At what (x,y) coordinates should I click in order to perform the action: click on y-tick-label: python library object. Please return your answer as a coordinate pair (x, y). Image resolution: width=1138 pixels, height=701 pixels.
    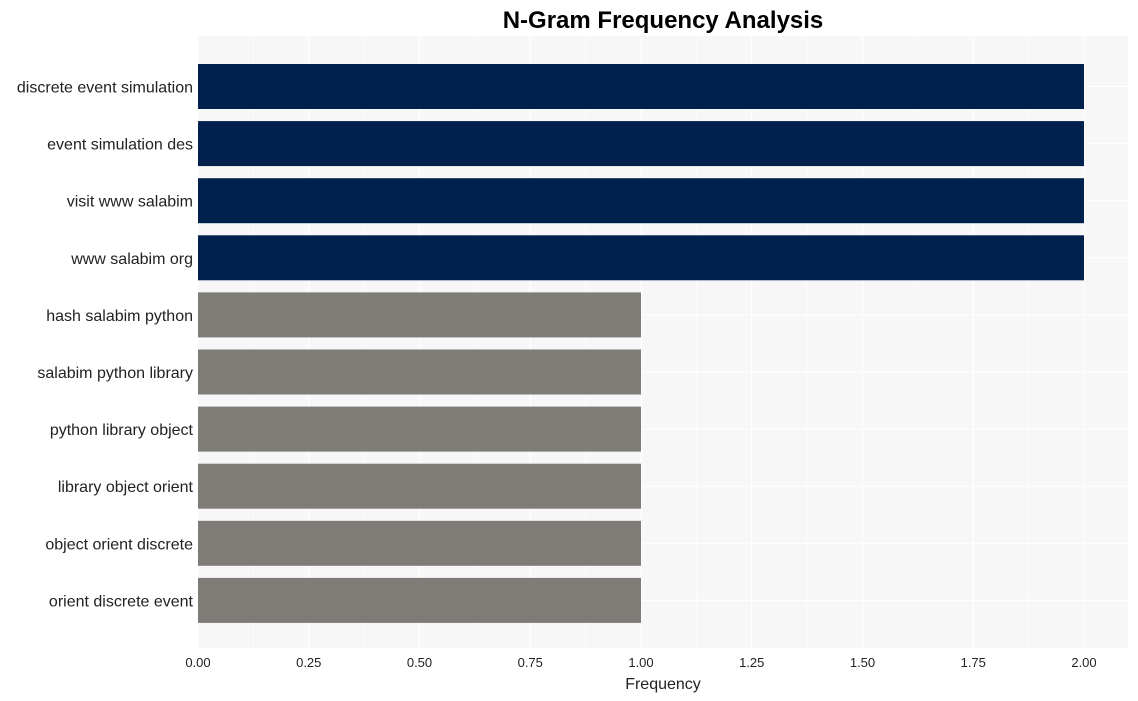
    Looking at the image, I should click on (122, 430).